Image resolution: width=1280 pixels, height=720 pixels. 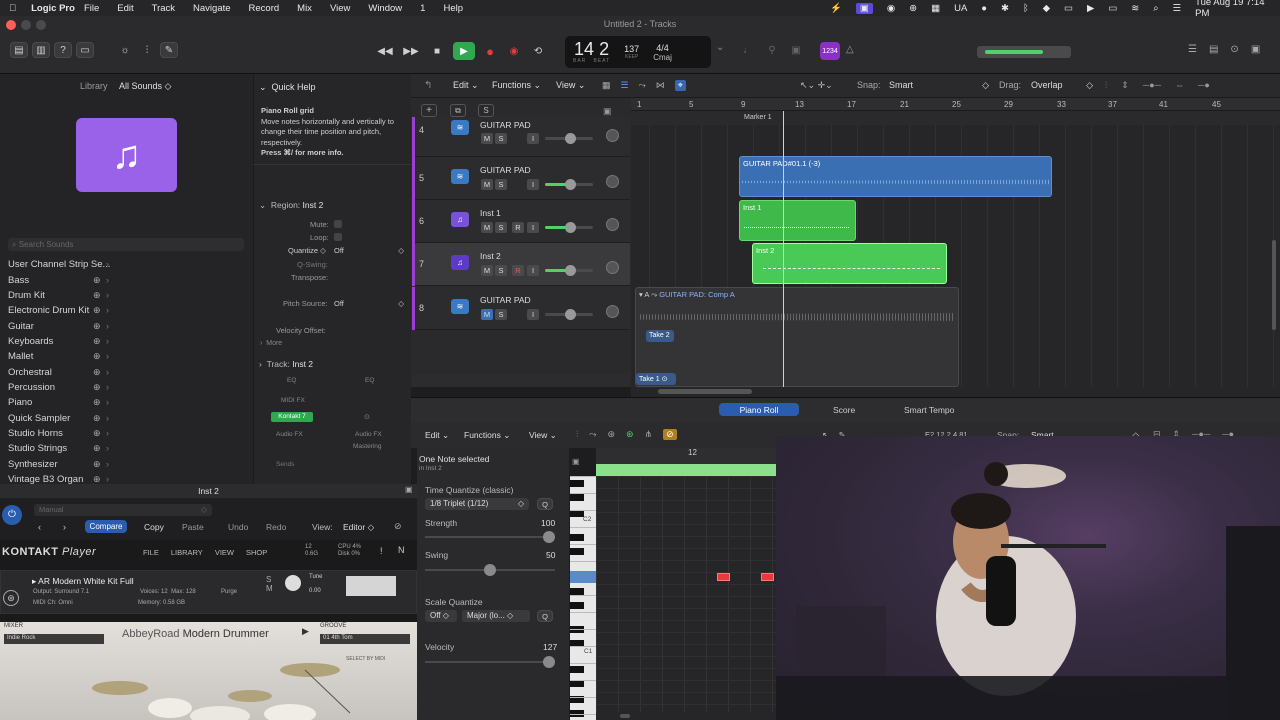 What do you see at coordinates (304, 8) in the screenshot?
I see `menu-mix: Mix` at bounding box center [304, 8].